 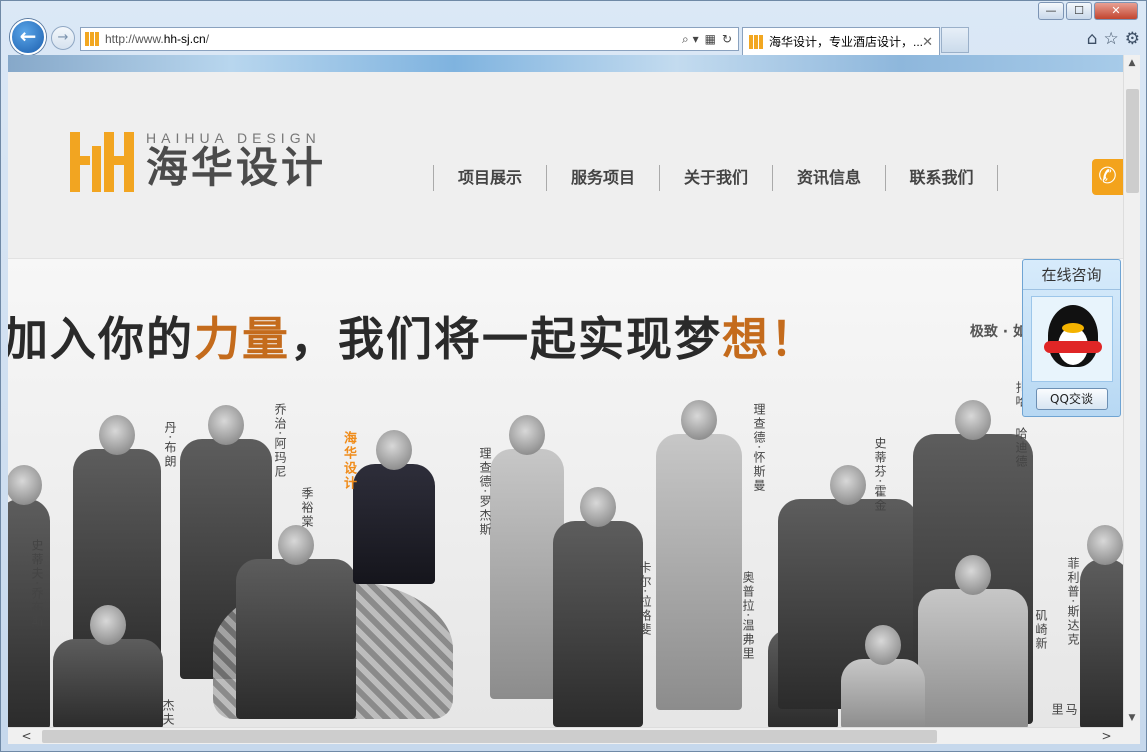 What do you see at coordinates (1131, 391) in the screenshot?
I see `vertical-scrollbar: ▲ ▼` at bounding box center [1131, 391].